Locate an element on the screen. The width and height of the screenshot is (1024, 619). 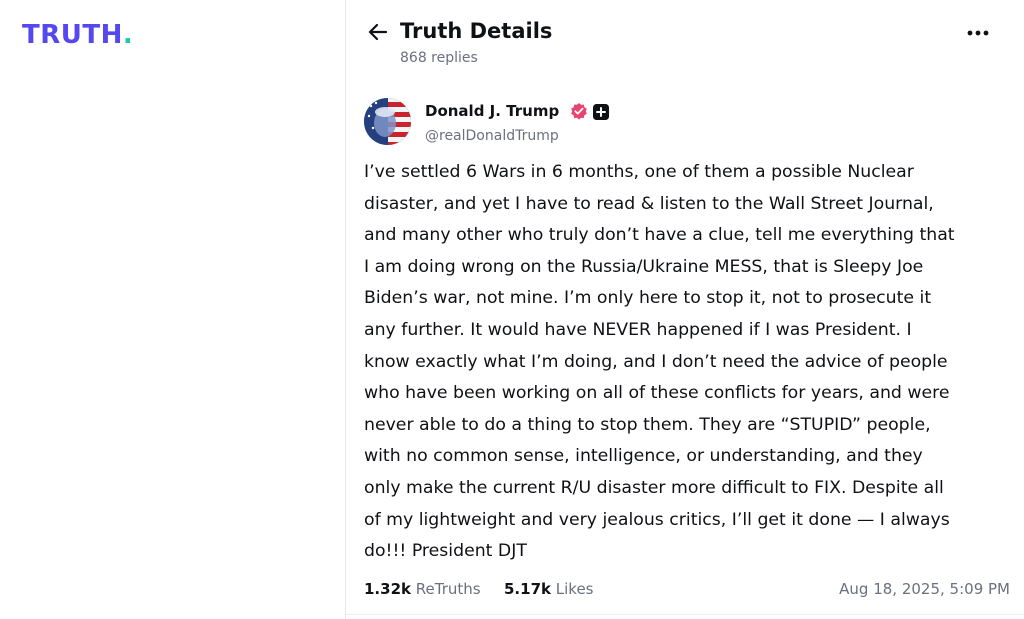
author-handle: @realDonaldTrump is located at coordinates (492, 136).